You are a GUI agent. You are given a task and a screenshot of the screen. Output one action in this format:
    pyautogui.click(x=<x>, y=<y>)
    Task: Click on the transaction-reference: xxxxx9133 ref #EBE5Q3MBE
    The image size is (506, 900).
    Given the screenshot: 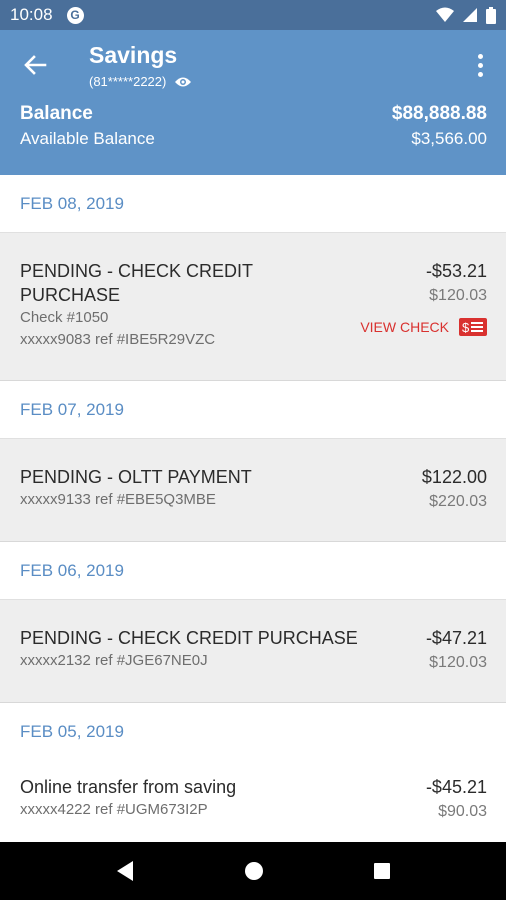 What is the action you would take?
    pyautogui.click(x=118, y=499)
    